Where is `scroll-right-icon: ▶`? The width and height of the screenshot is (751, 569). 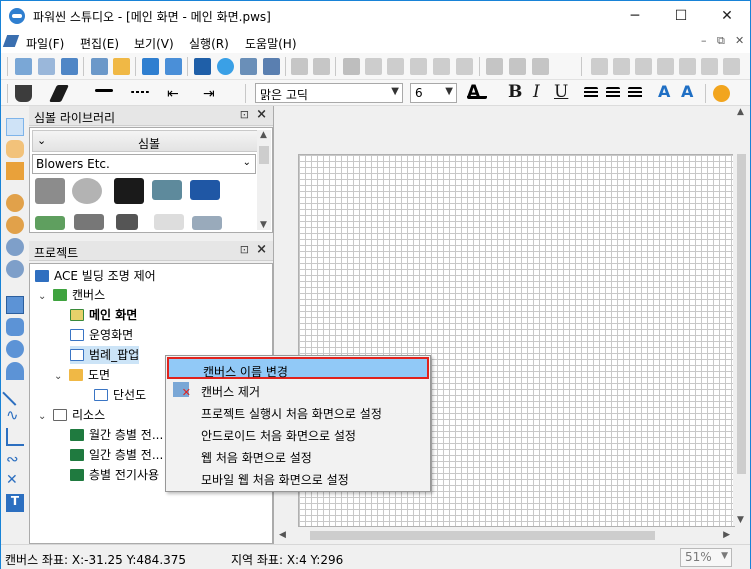 scroll-right-icon: ▶ is located at coordinates (726, 535).